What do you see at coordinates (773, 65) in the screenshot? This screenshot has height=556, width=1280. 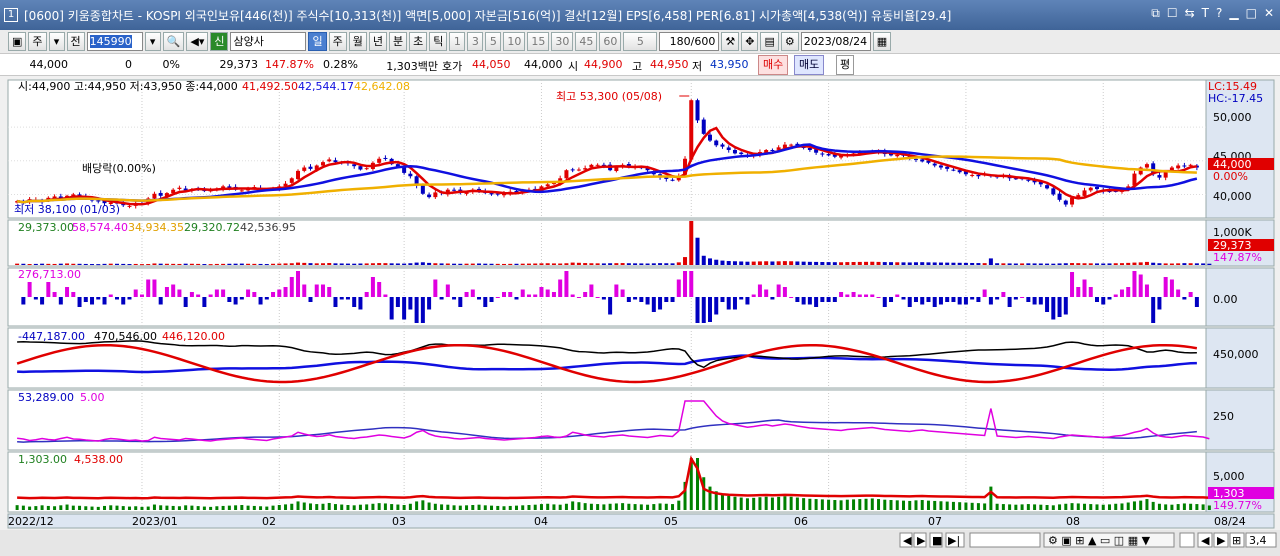 I see `buy-button: 매수` at bounding box center [773, 65].